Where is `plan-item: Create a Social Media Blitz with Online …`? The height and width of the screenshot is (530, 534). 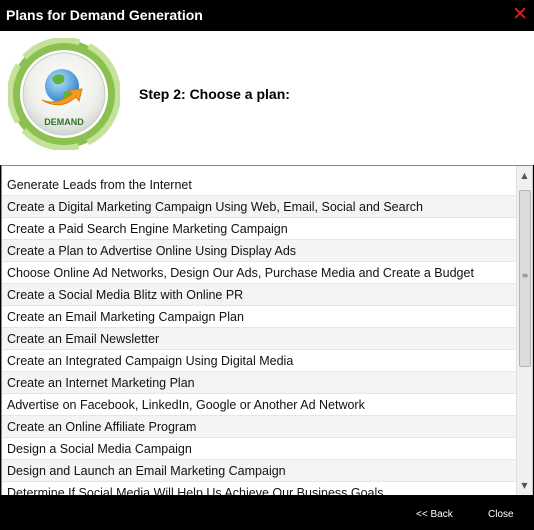 plan-item: Create a Social Media Blitz with Online … is located at coordinates (260, 295).